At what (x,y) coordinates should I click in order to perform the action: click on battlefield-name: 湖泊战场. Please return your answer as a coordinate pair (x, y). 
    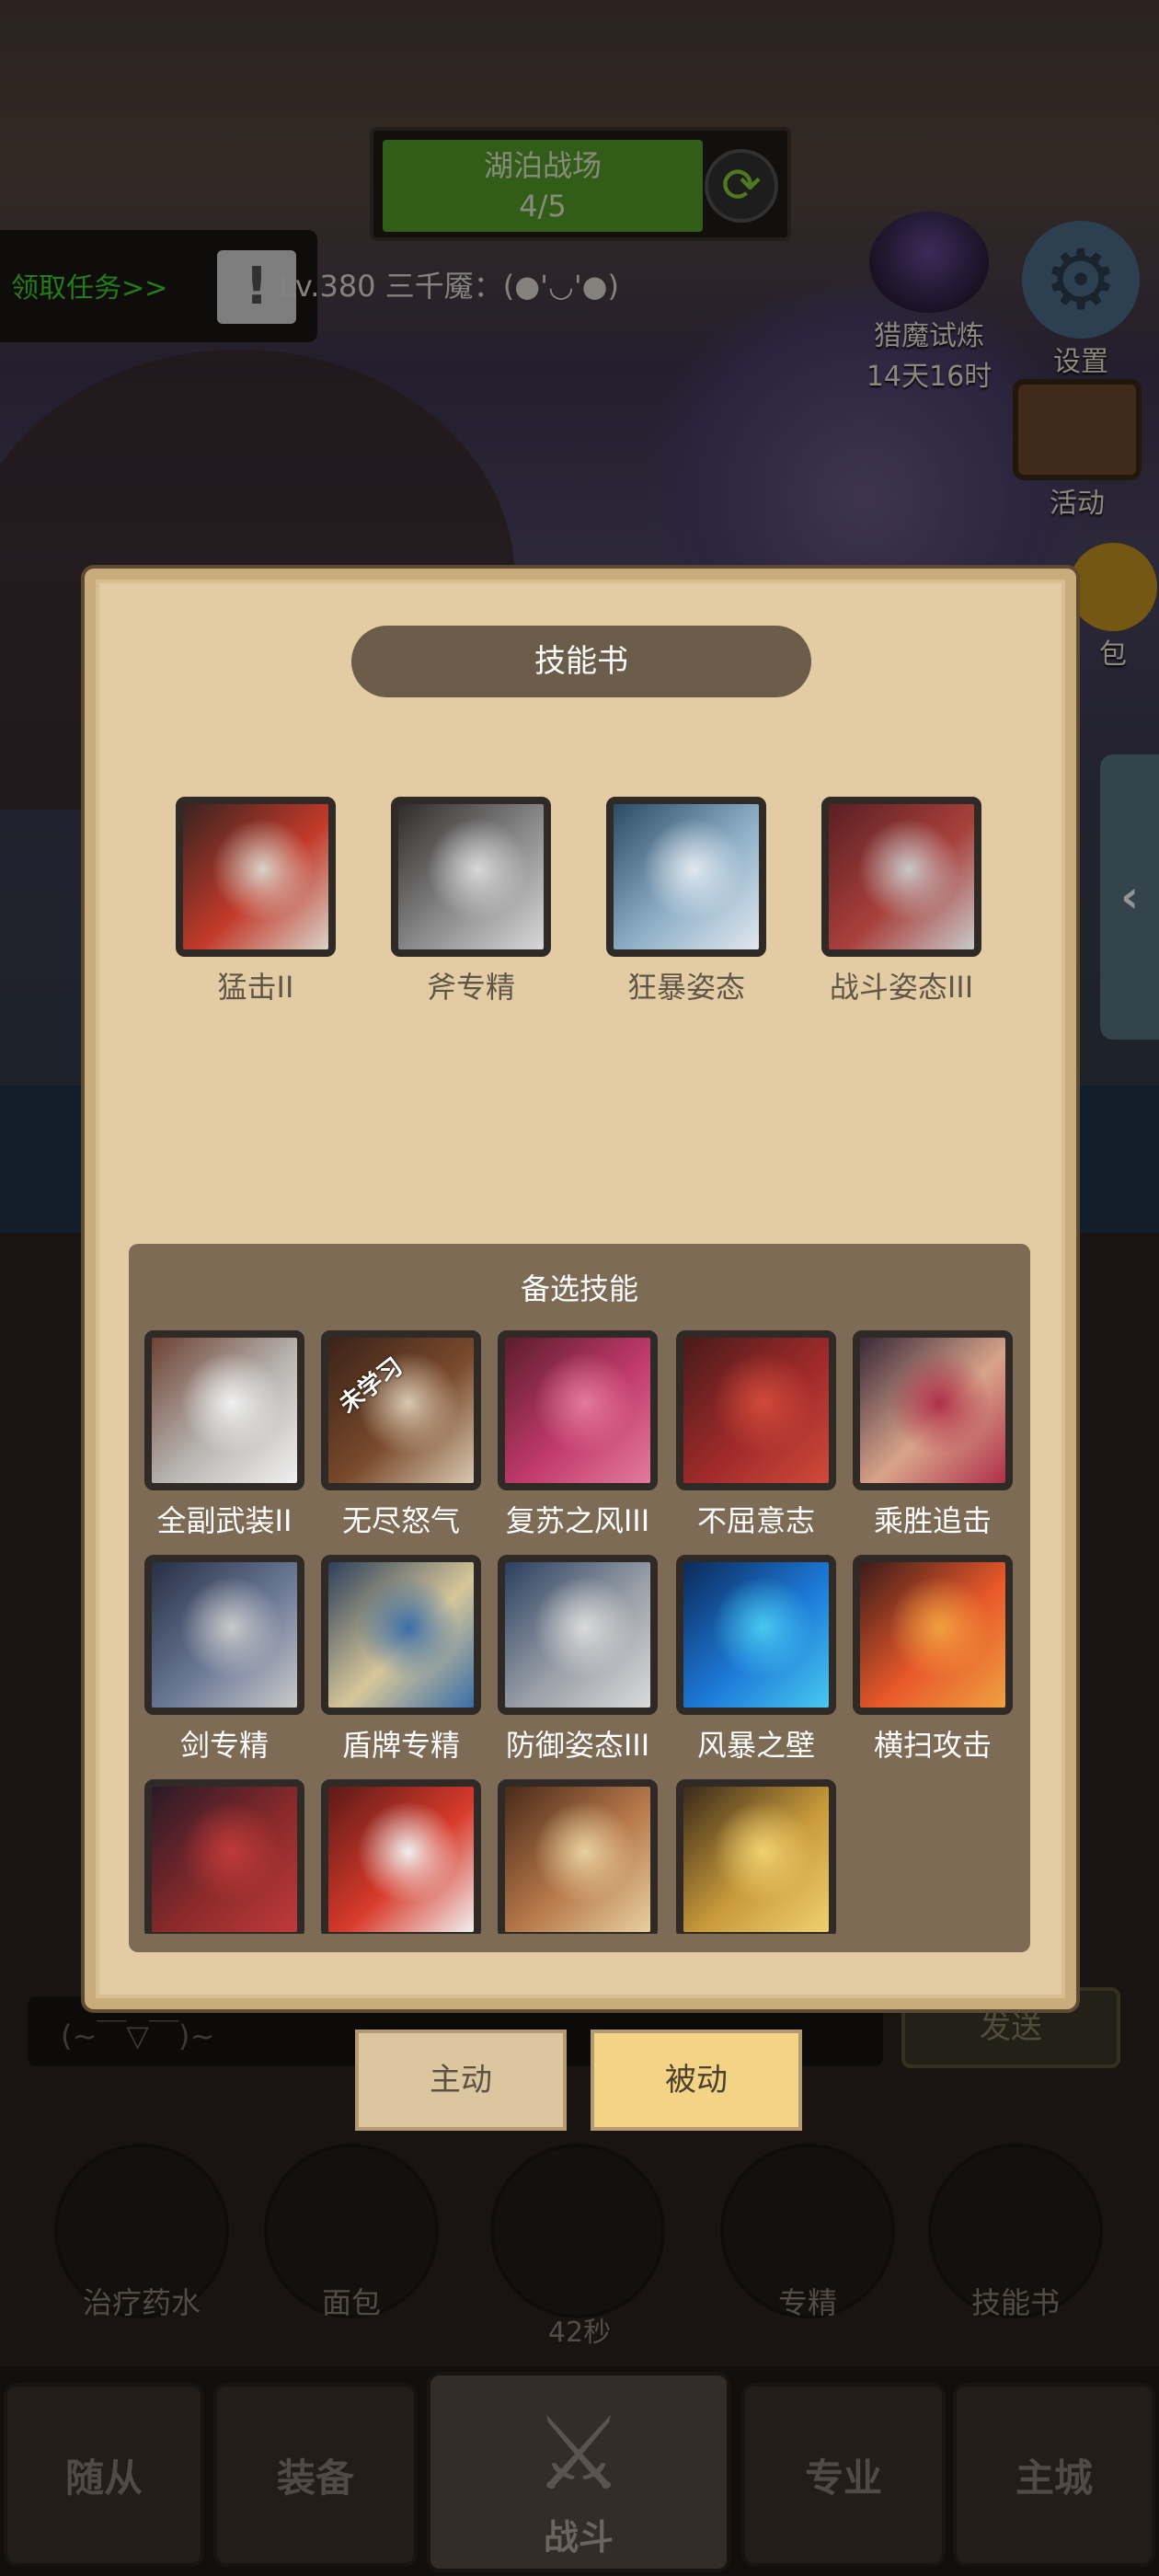
    Looking at the image, I should click on (542, 165).